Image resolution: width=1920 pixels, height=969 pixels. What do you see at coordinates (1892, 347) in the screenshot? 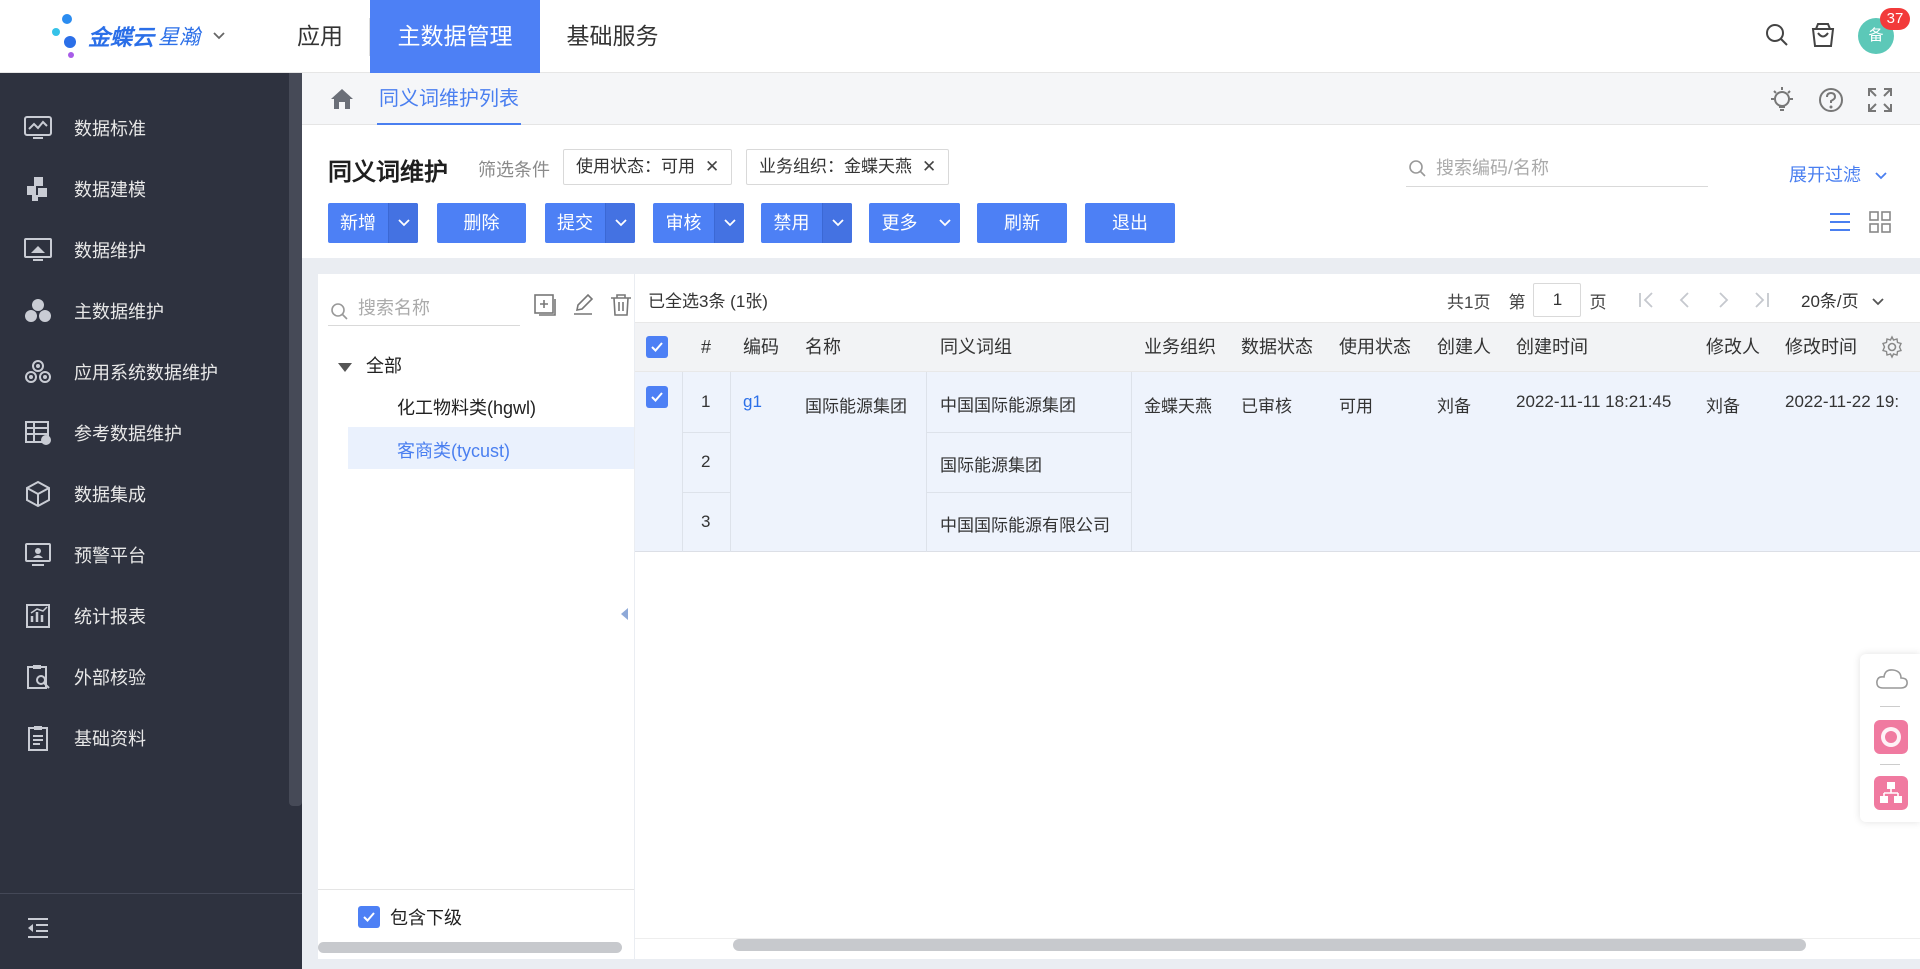
I see `gear-icon` at bounding box center [1892, 347].